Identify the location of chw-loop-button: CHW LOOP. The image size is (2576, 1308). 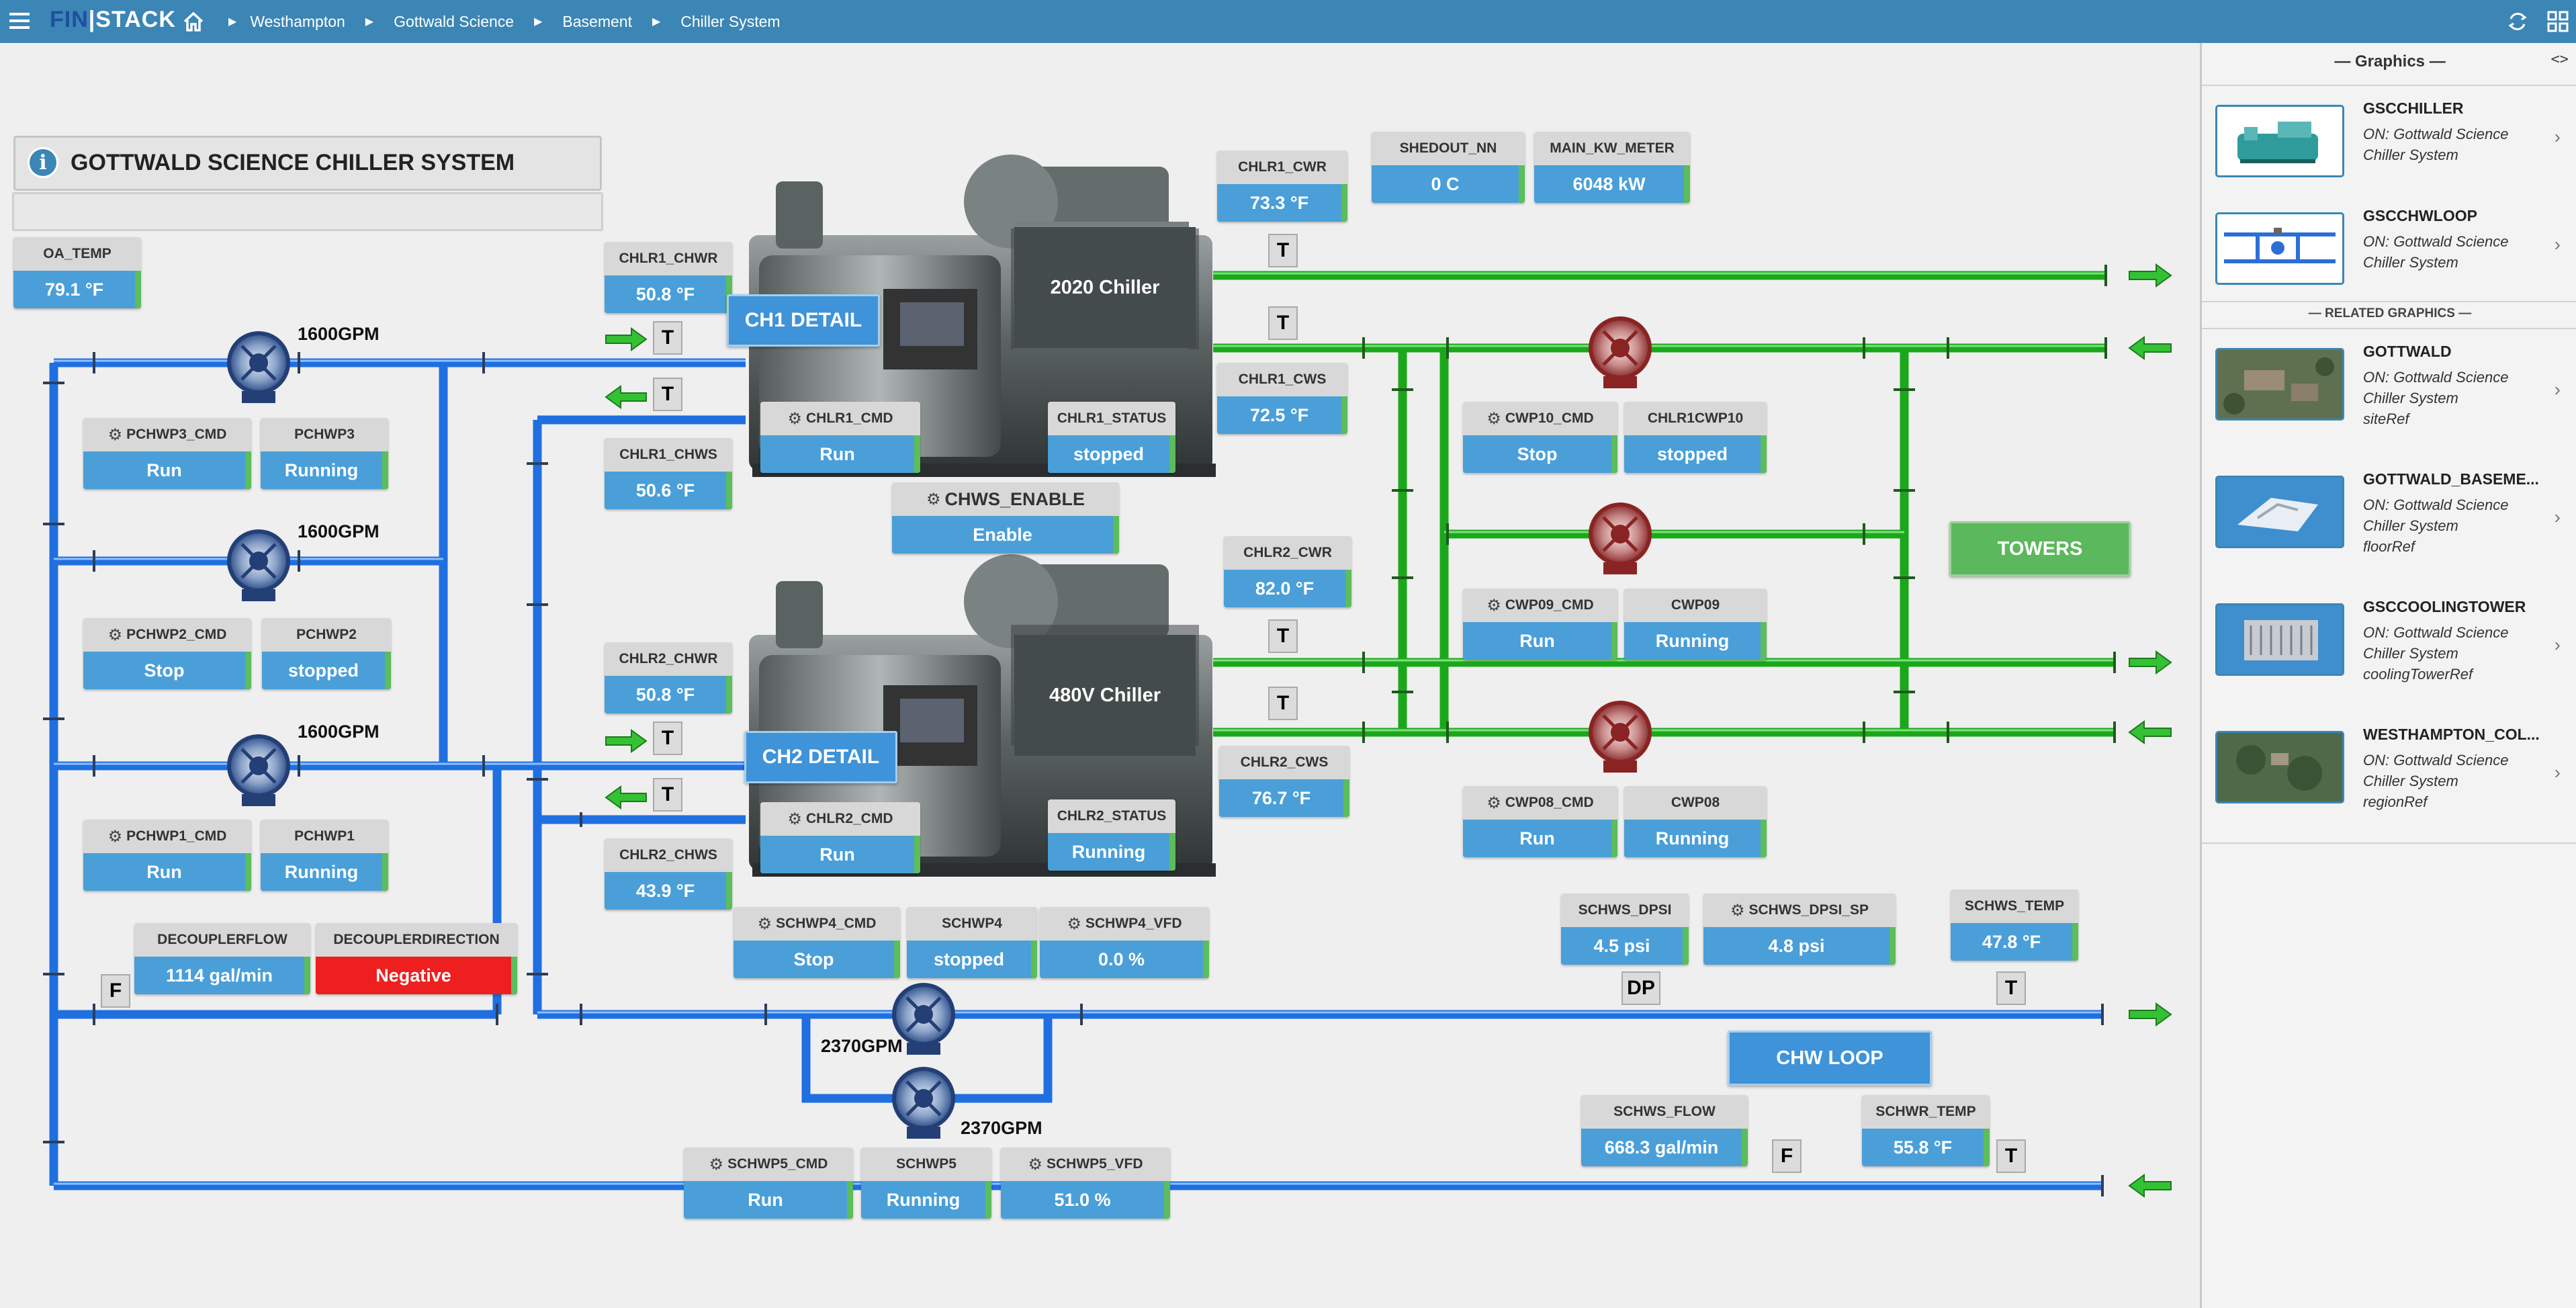
(1830, 1058).